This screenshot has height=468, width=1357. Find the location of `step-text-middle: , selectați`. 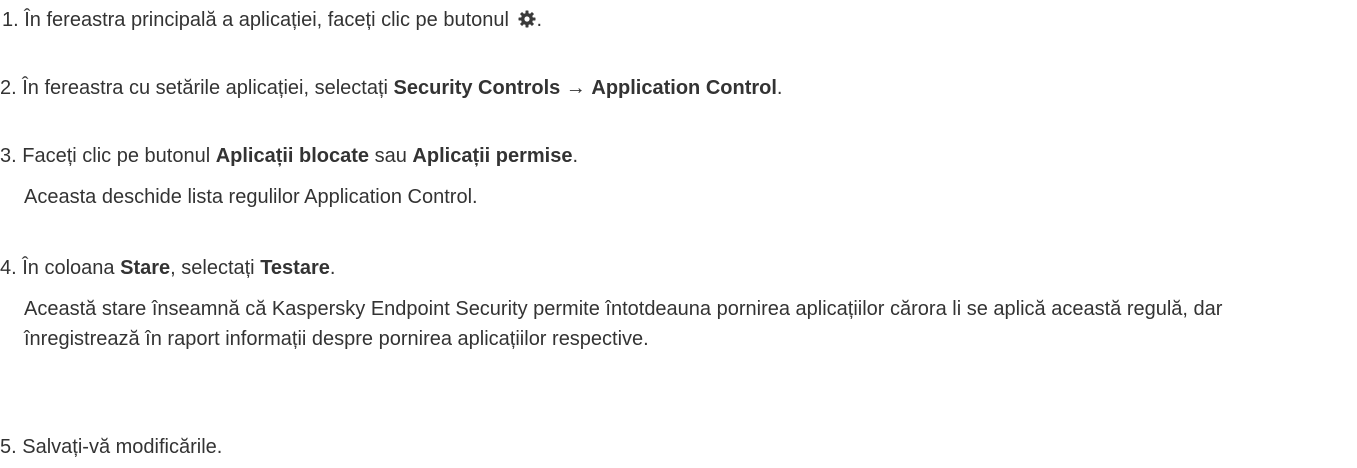

step-text-middle: , selectați is located at coordinates (215, 268).